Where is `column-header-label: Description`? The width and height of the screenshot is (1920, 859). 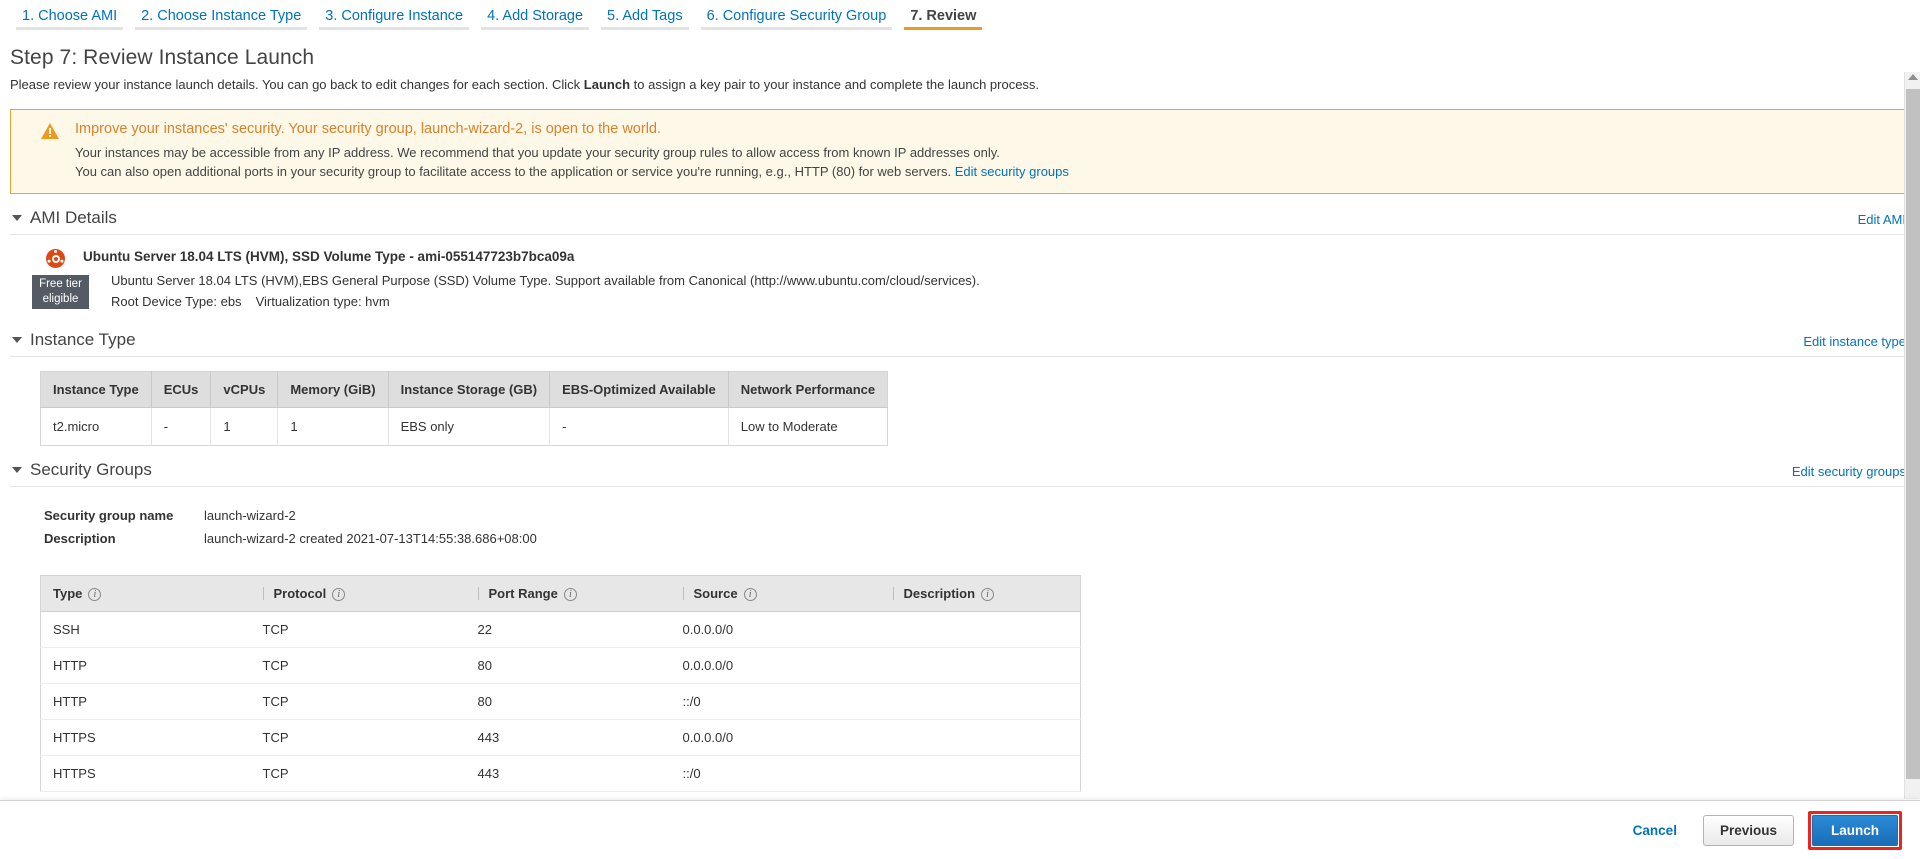 column-header-label: Description is located at coordinates (939, 593).